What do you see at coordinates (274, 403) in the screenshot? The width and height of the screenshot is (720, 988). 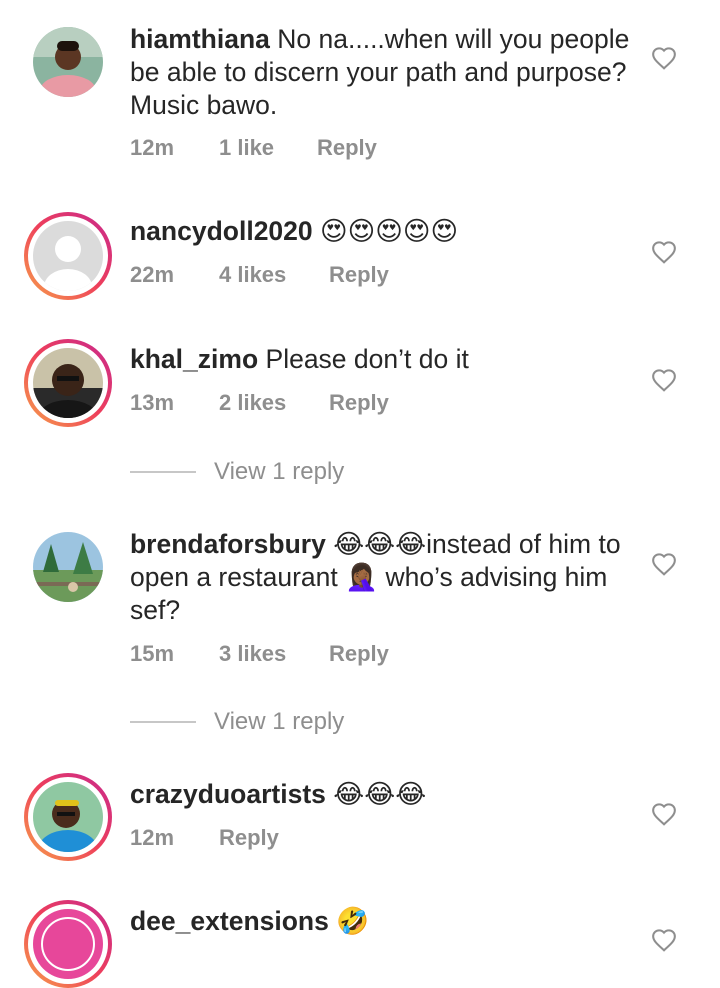 I see `comment-likes: 2 likes` at bounding box center [274, 403].